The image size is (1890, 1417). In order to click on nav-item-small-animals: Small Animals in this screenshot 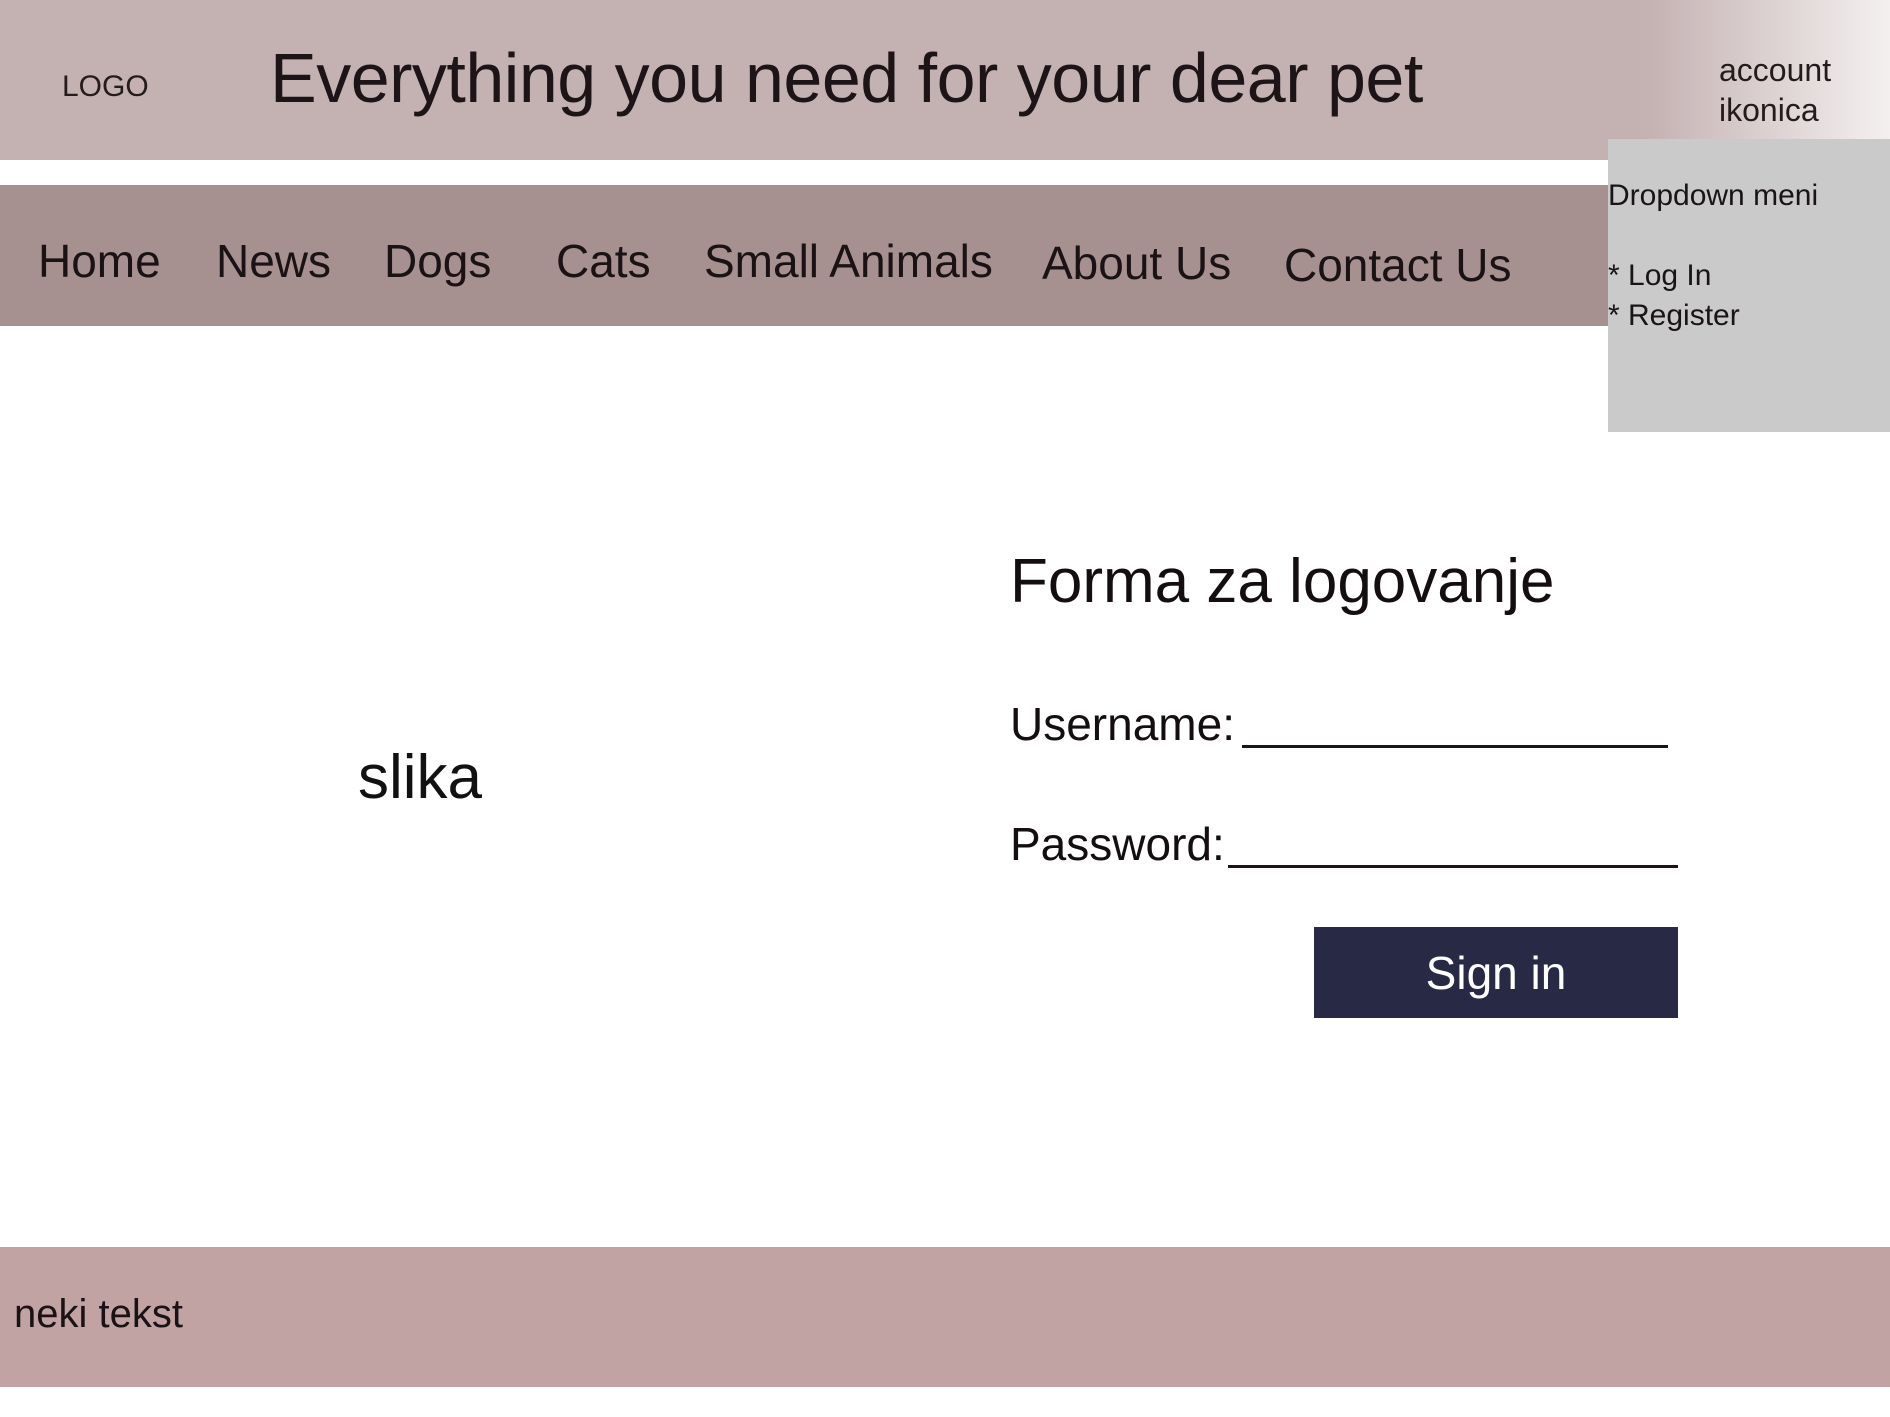, I will do `click(848, 261)`.